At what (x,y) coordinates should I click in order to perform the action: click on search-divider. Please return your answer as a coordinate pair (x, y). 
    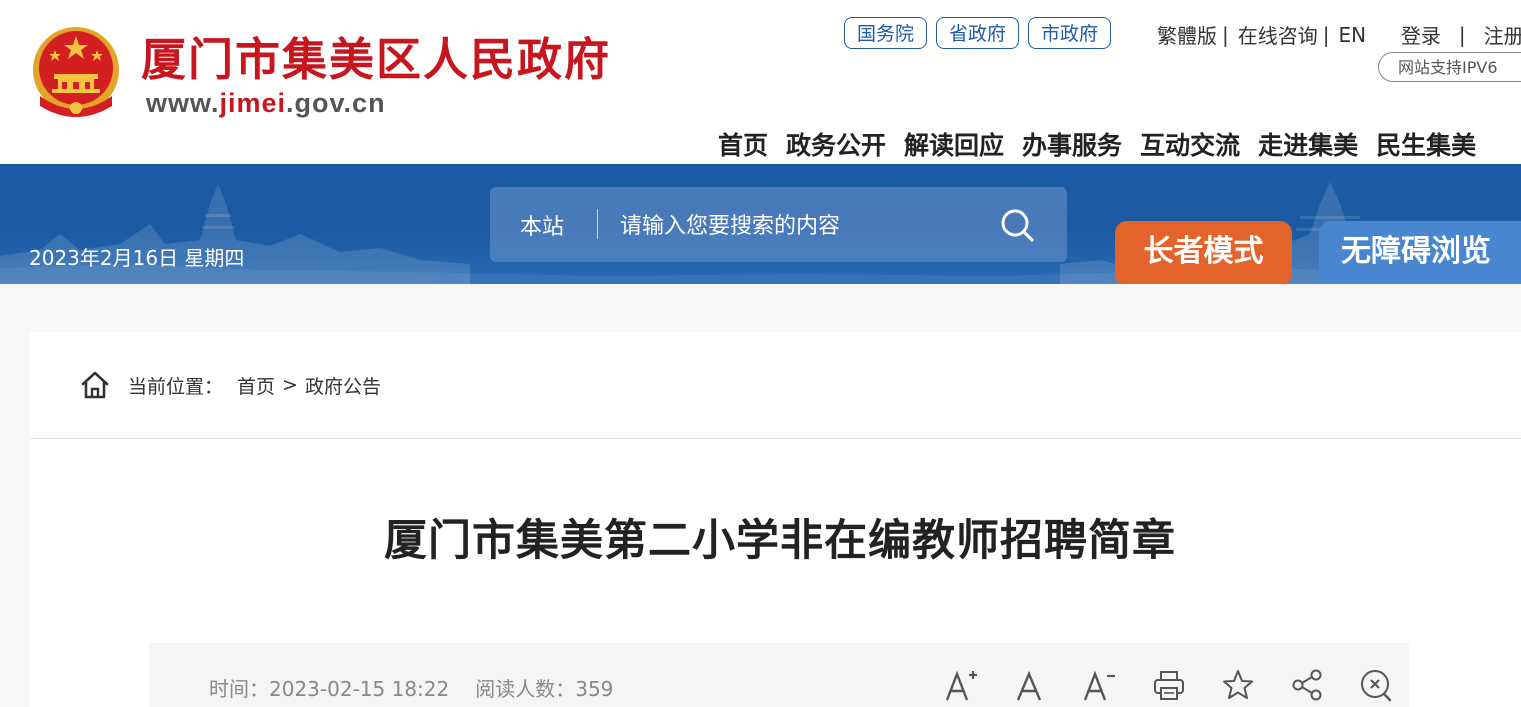
    Looking at the image, I should click on (597, 224).